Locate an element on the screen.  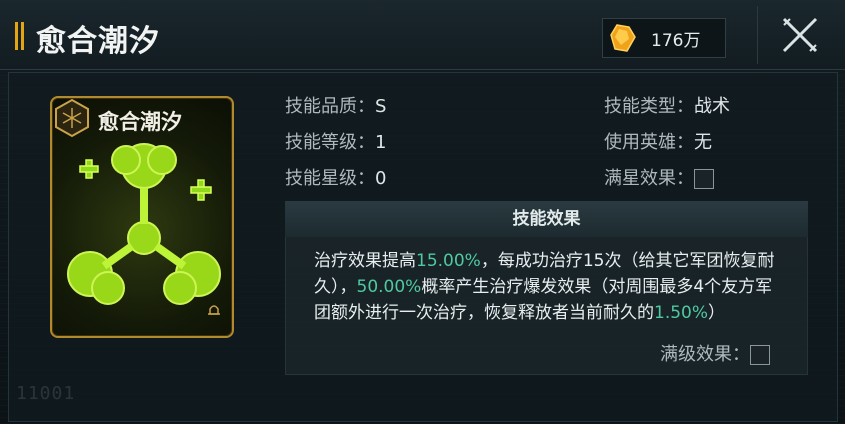
skill-type-row: 技能类型：战术 is located at coordinates (667, 105).